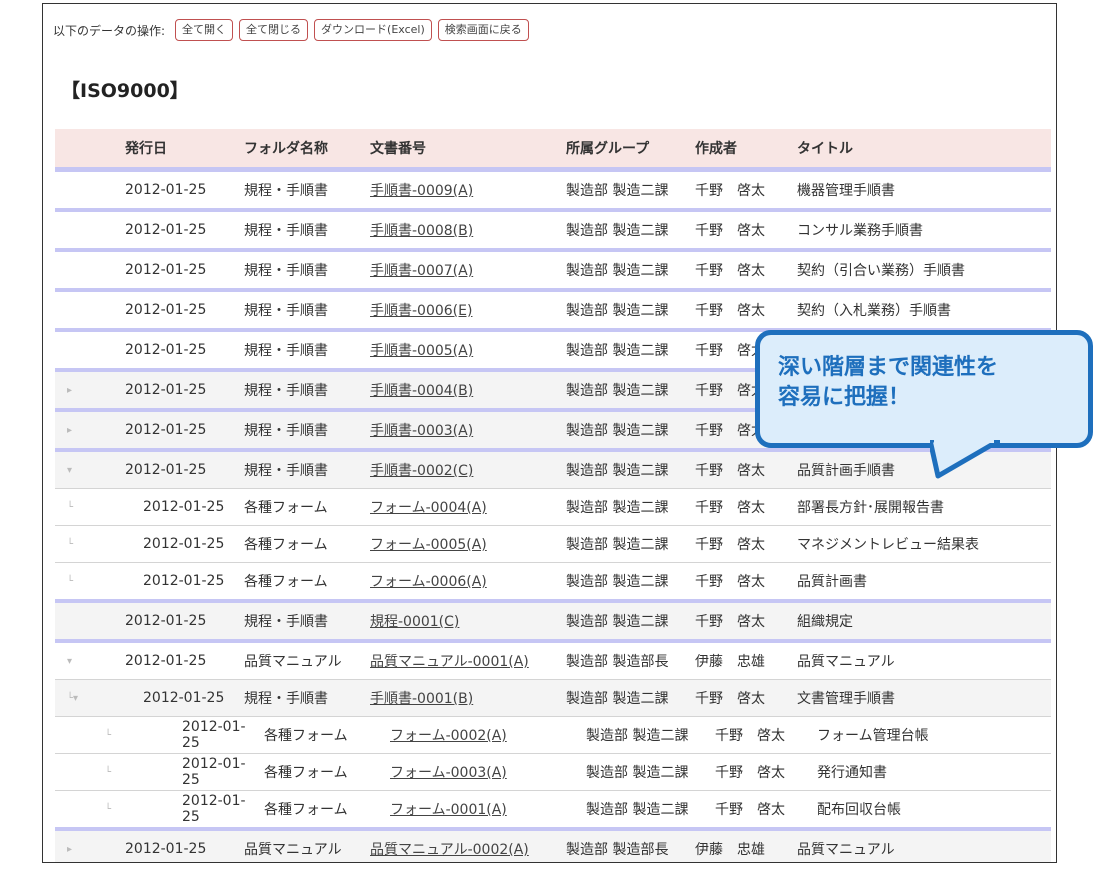  What do you see at coordinates (421, 699) in the screenshot?
I see `document-number-link: 手順書-0001(B)` at bounding box center [421, 699].